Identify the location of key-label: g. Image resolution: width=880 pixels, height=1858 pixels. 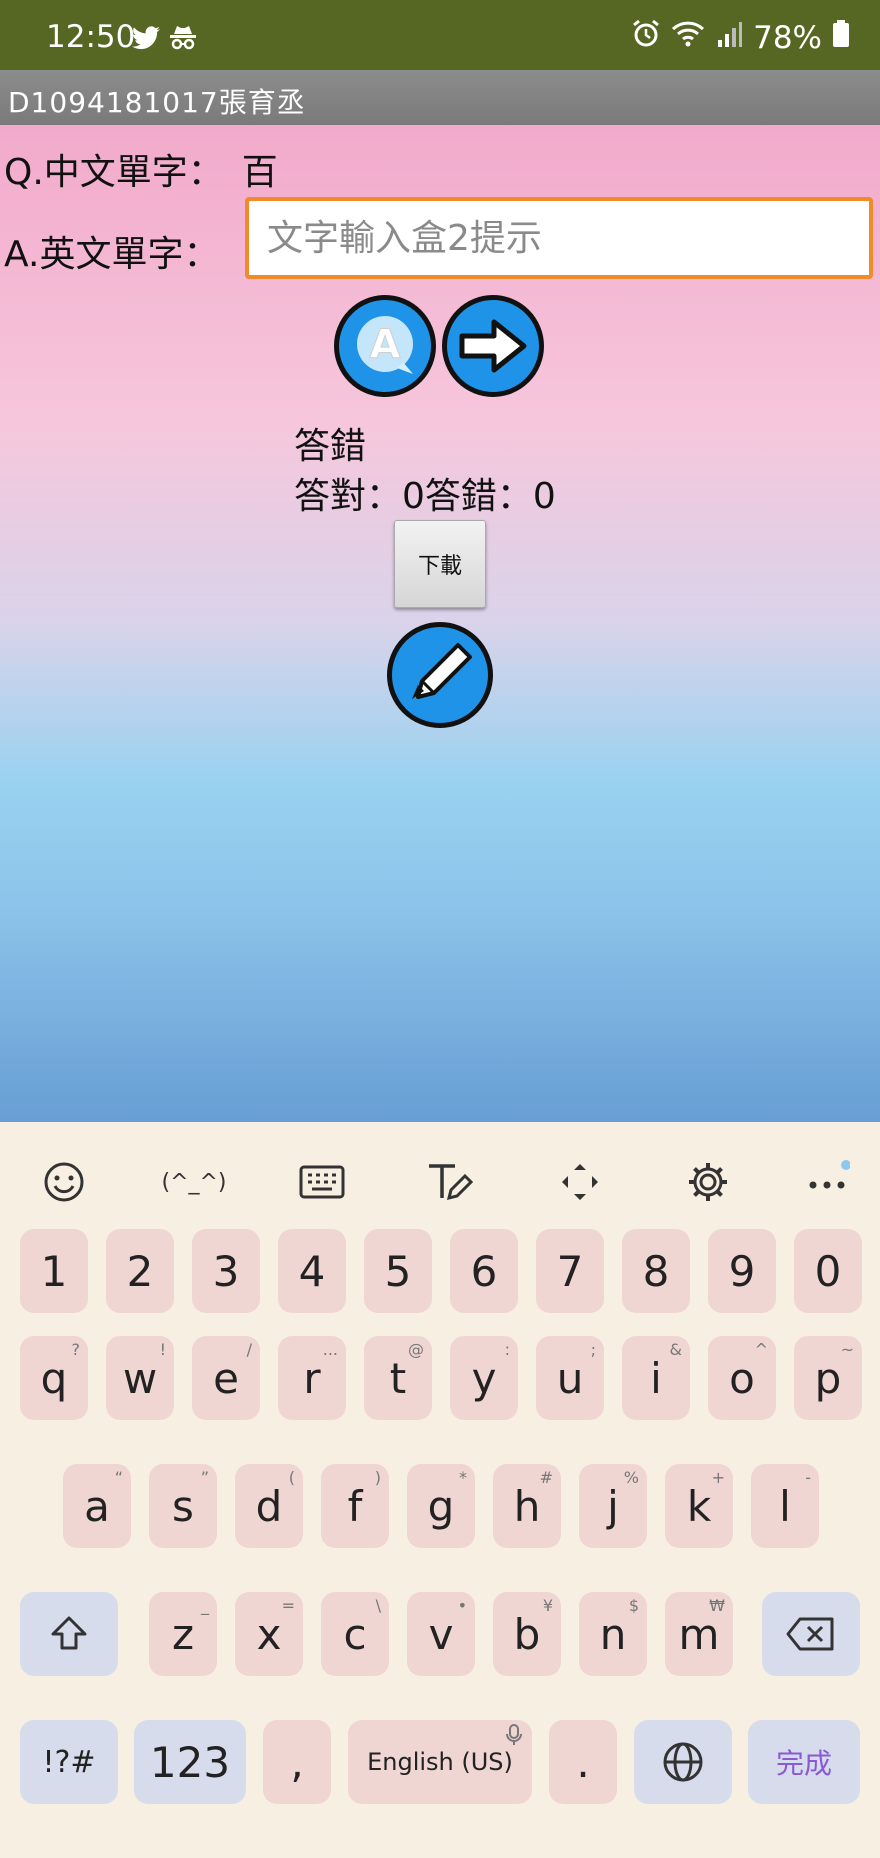
(441, 1506).